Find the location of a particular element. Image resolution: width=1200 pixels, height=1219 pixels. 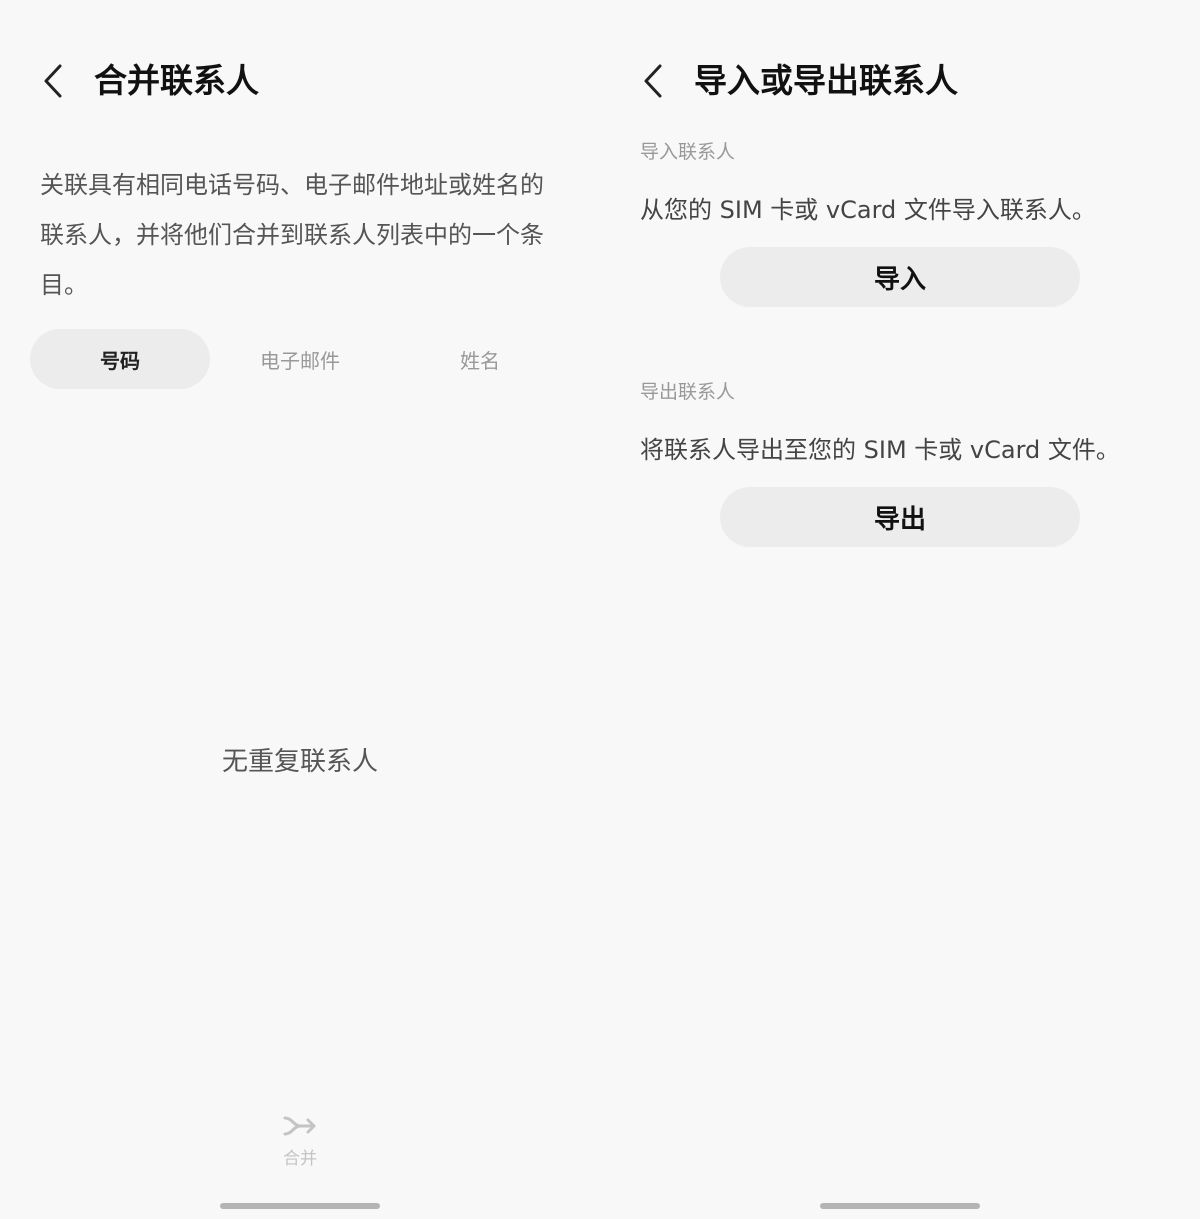

import-button: 导入 is located at coordinates (900, 277).